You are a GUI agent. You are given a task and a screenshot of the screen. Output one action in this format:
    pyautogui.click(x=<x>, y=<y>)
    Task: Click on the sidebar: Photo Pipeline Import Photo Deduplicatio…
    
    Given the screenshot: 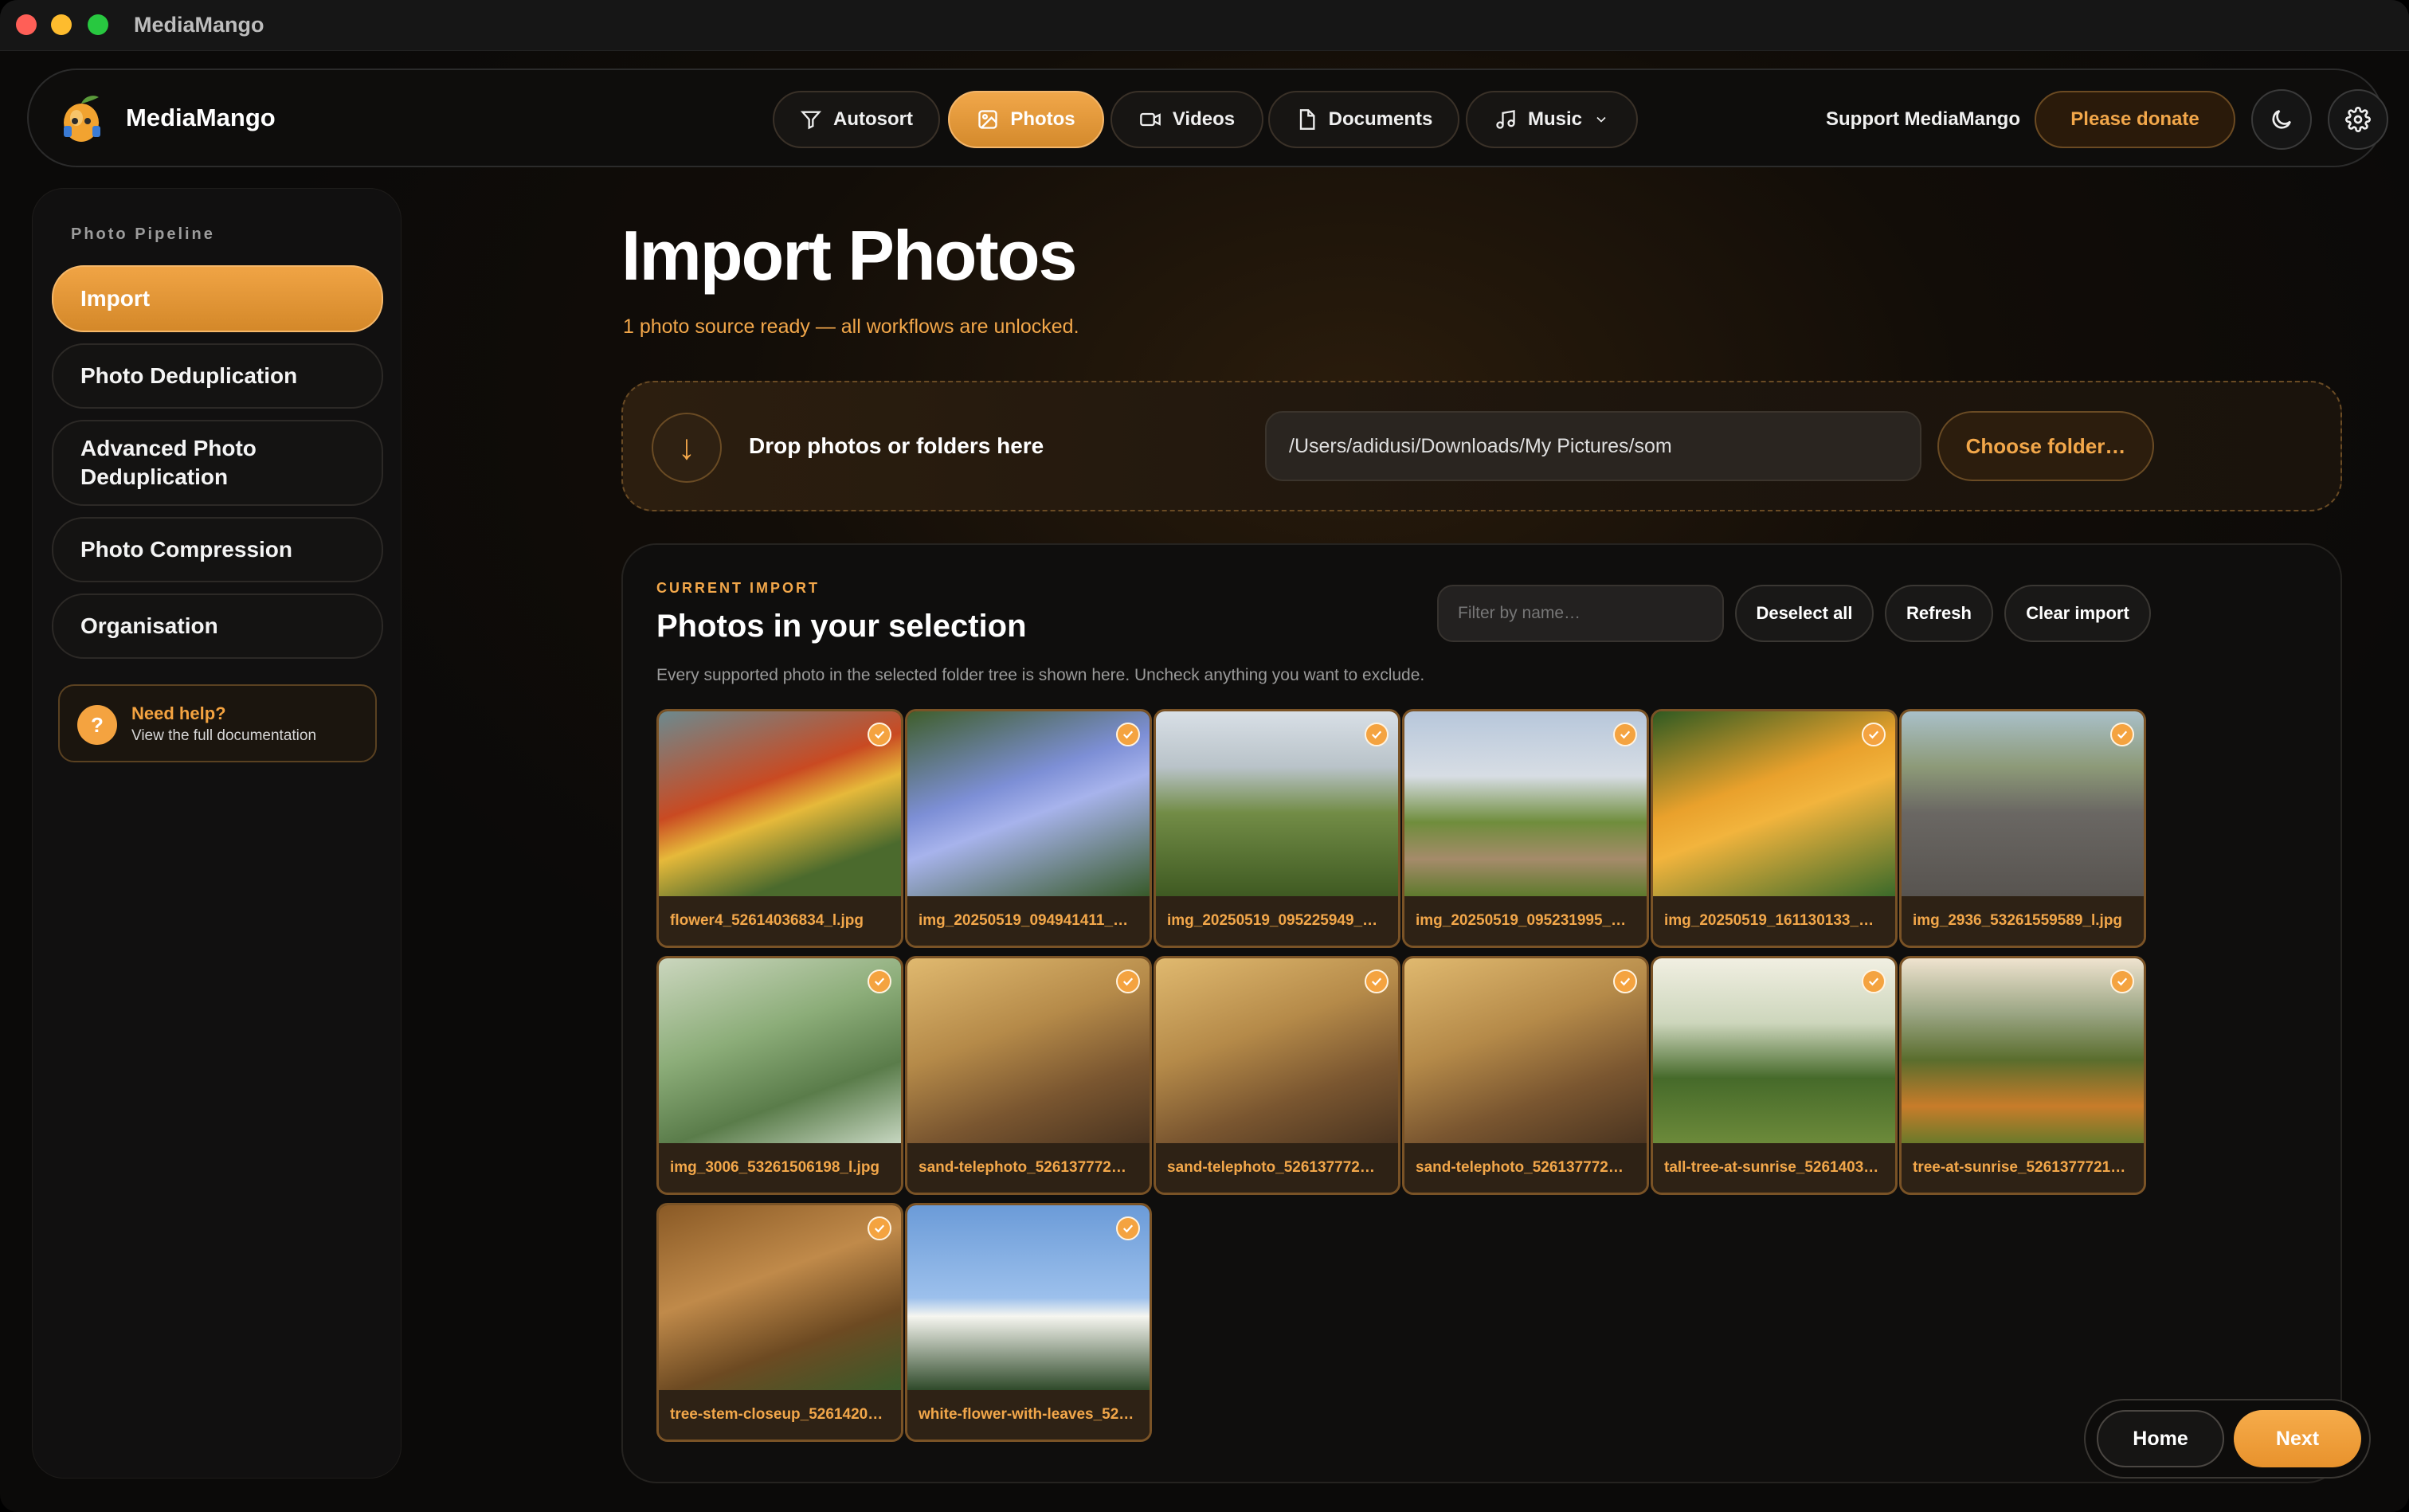 What is the action you would take?
    pyautogui.click(x=217, y=833)
    